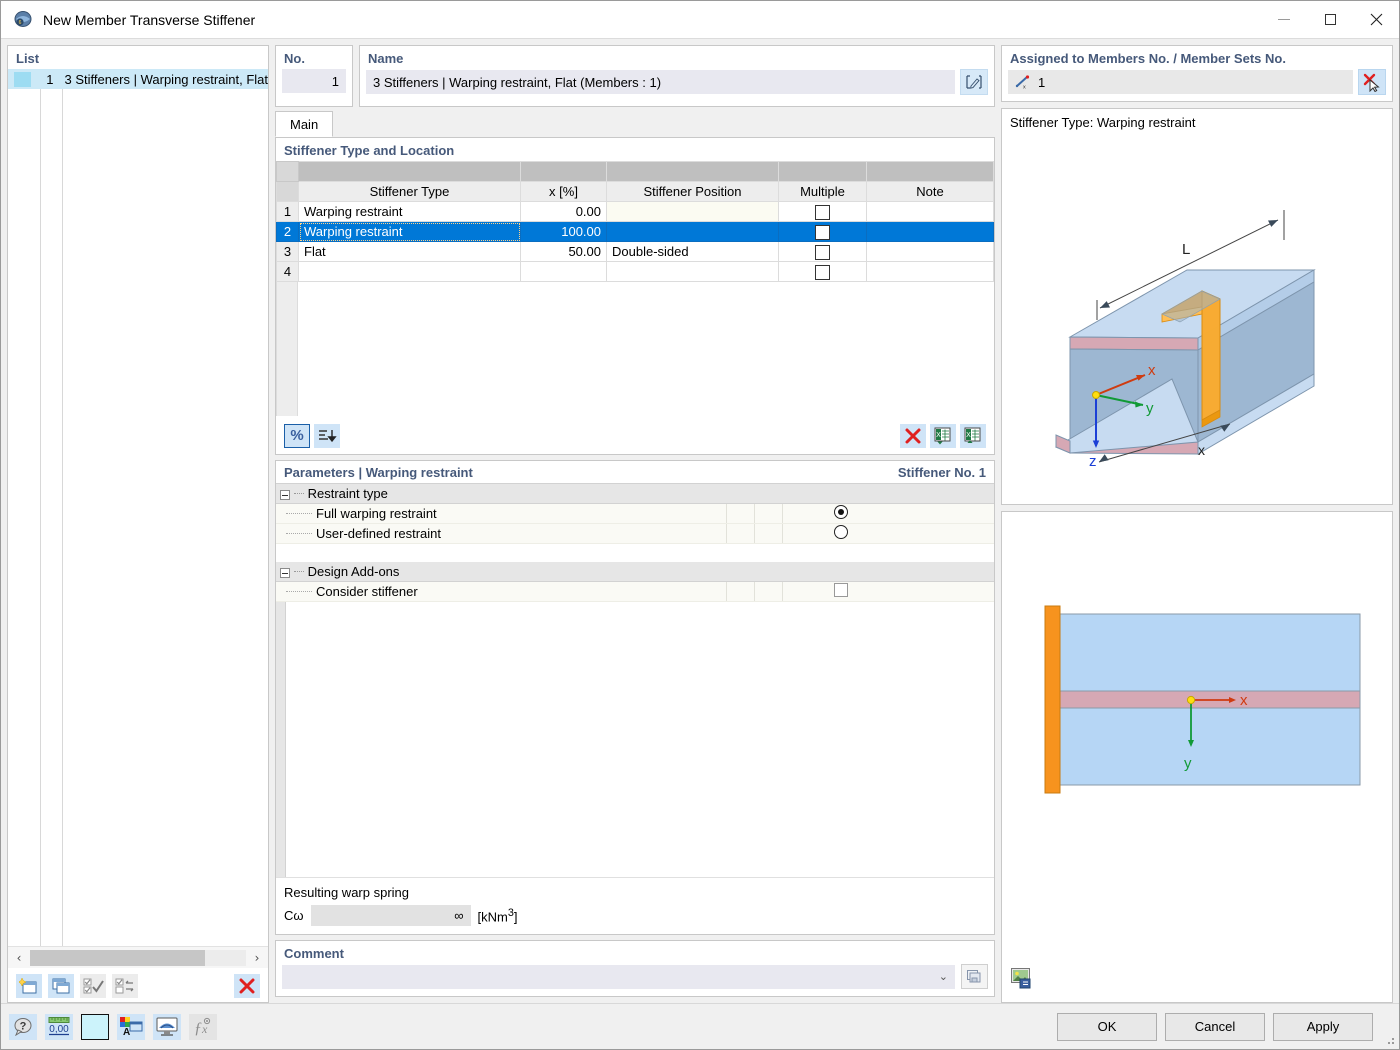 This screenshot has width=1400, height=1050. Describe the element at coordinates (166, 79) in the screenshot. I see `list-item-label: 3 Stiffeners | Warping restraint, Flat` at that location.